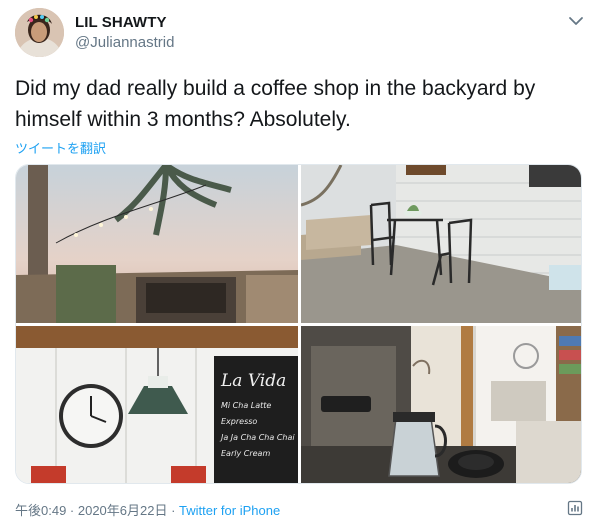 This screenshot has width=591, height=527. Describe the element at coordinates (253, 381) in the screenshot. I see `chalkboard-title: La Vida` at that location.